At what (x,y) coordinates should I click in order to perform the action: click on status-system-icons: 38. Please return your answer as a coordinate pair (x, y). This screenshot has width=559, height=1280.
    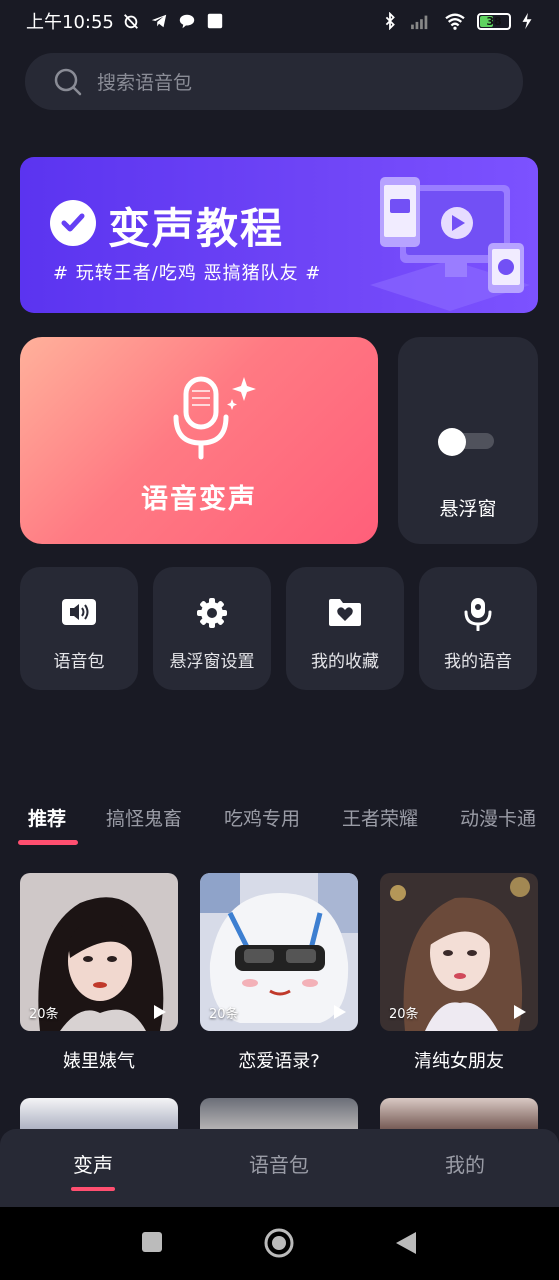
    Looking at the image, I should click on (457, 21).